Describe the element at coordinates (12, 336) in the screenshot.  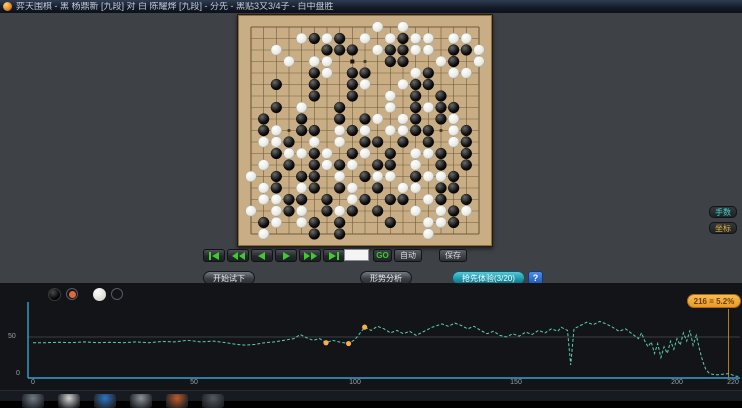
I see `y-tick-label-50: 50` at that location.